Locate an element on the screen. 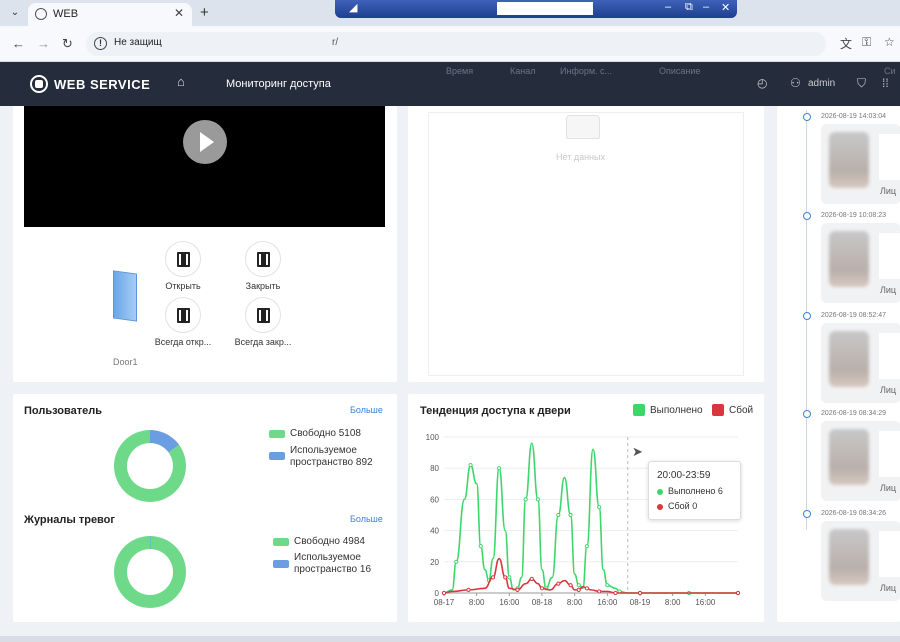 The height and width of the screenshot is (642, 900). browser-toolbar: ← → ↻ ! Не защищ r/ 文 ⚿ ☆ is located at coordinates (450, 44).